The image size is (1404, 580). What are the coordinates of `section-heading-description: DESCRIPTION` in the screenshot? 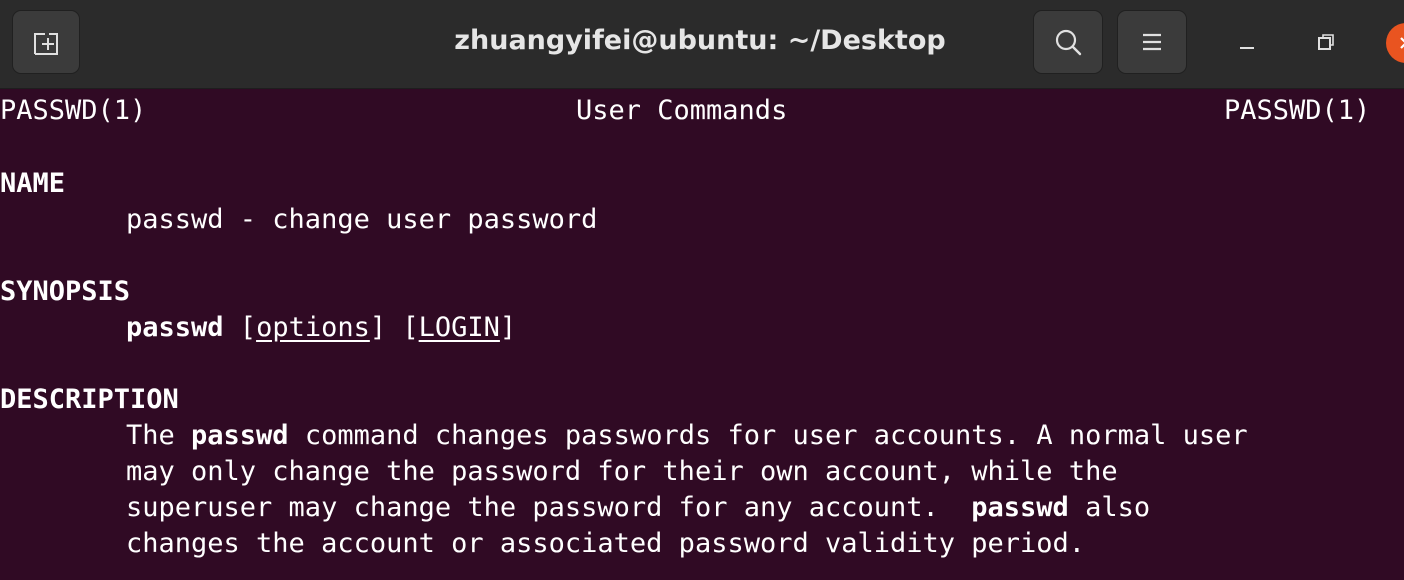 It's located at (89, 399).